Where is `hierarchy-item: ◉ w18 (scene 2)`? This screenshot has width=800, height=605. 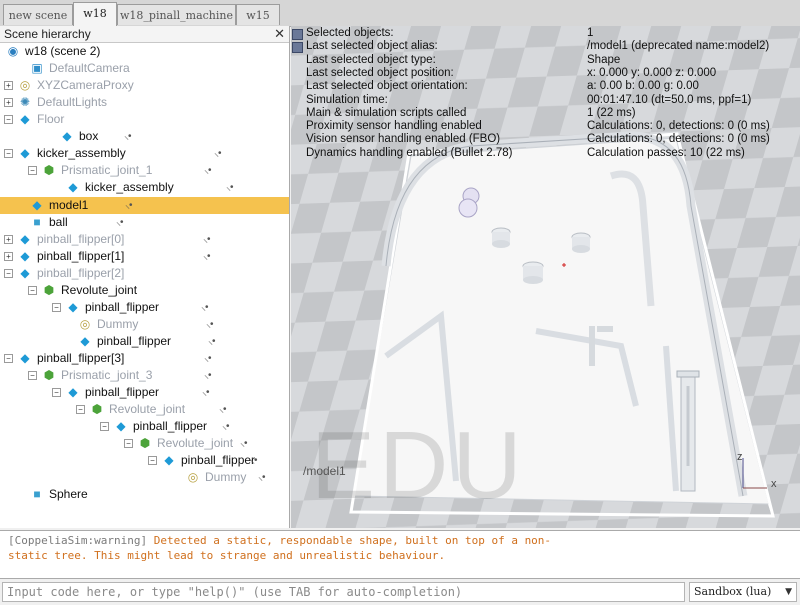 hierarchy-item: ◉ w18 (scene 2) is located at coordinates (144, 51).